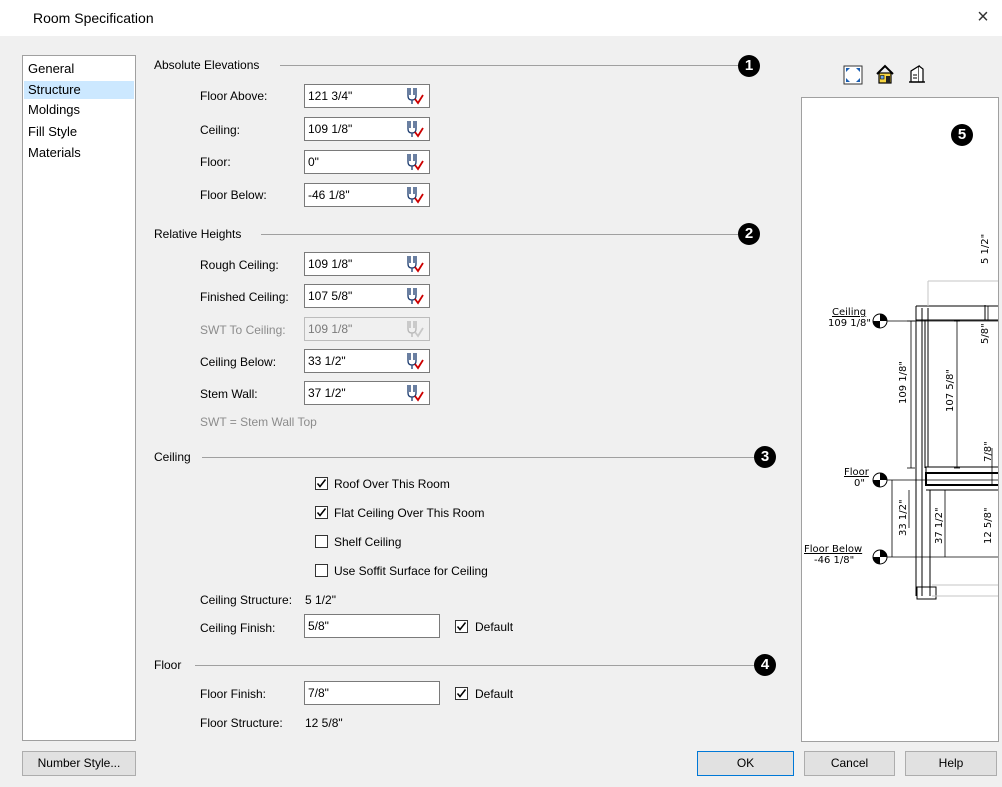  I want to click on swt-note: SWT = Stem Wall Top, so click(258, 422).